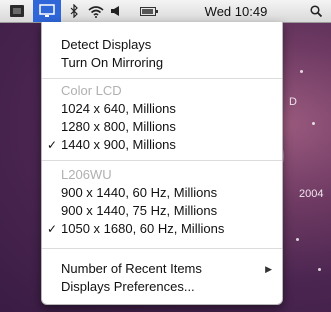 Image resolution: width=331 pixels, height=312 pixels. I want to click on section-header-l206wu: L206WU, so click(162, 175).